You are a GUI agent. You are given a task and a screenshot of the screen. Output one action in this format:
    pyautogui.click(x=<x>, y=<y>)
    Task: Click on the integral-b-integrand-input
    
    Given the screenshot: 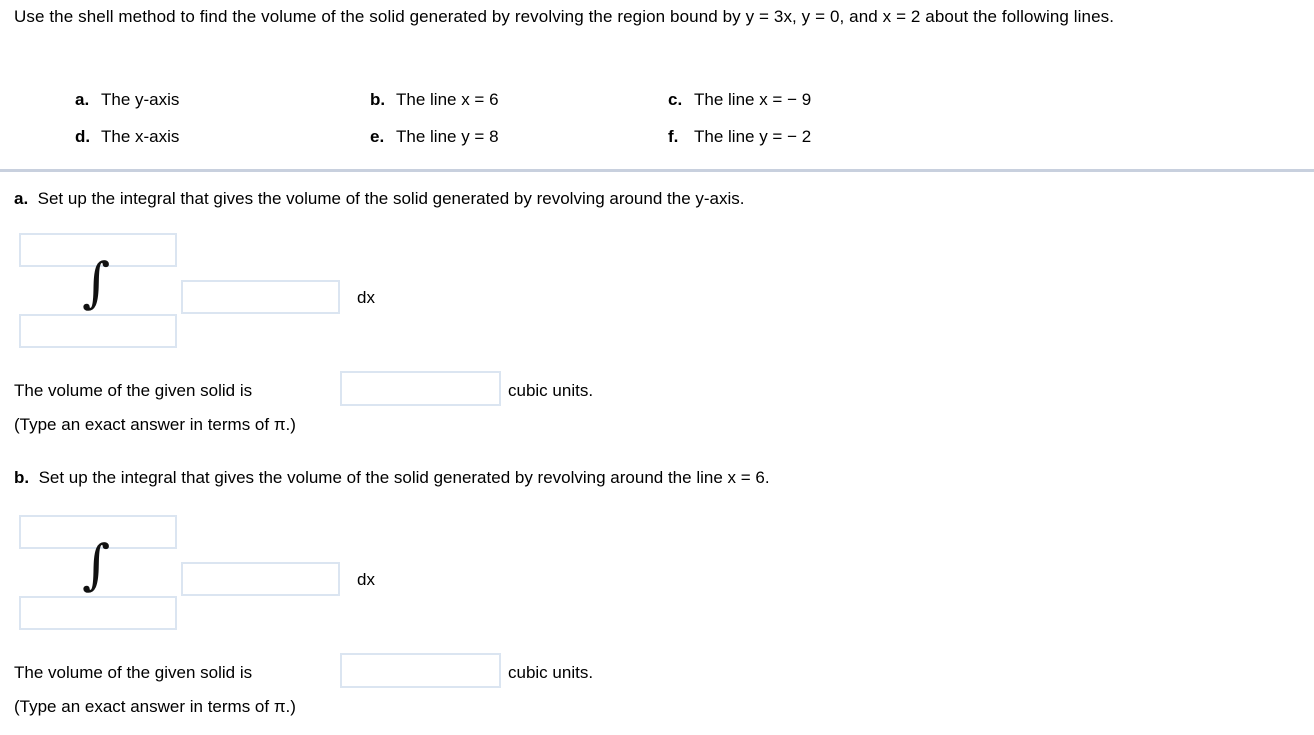 What is the action you would take?
    pyautogui.click(x=260, y=579)
    